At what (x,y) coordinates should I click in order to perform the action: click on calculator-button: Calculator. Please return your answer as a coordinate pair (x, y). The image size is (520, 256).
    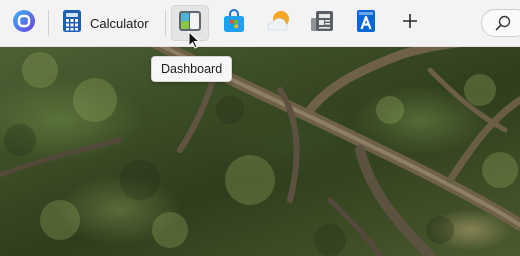
    Looking at the image, I should click on (108, 23).